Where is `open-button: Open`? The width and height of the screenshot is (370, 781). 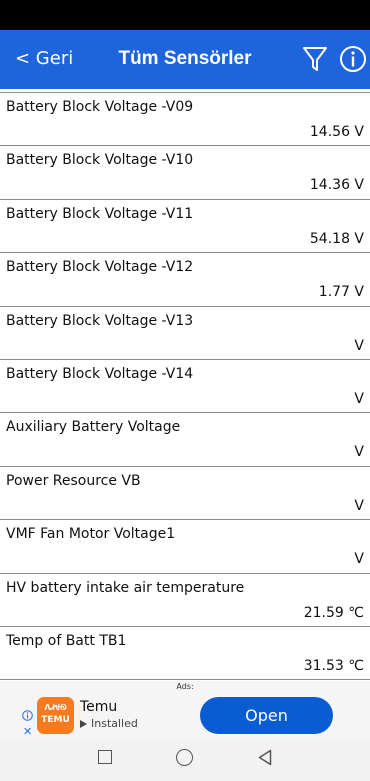
open-button: Open is located at coordinates (266, 715).